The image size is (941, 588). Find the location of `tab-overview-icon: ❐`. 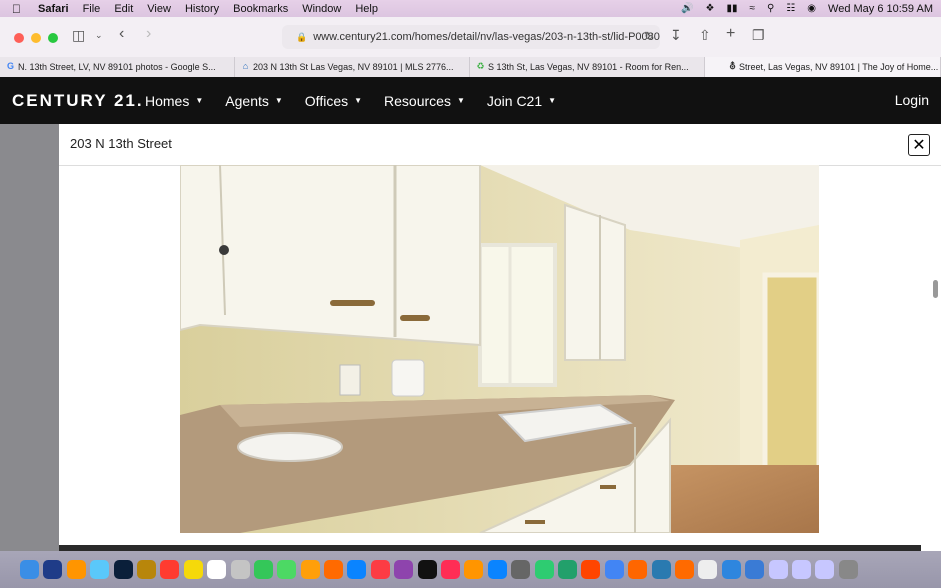

tab-overview-icon: ❐ is located at coordinates (758, 35).